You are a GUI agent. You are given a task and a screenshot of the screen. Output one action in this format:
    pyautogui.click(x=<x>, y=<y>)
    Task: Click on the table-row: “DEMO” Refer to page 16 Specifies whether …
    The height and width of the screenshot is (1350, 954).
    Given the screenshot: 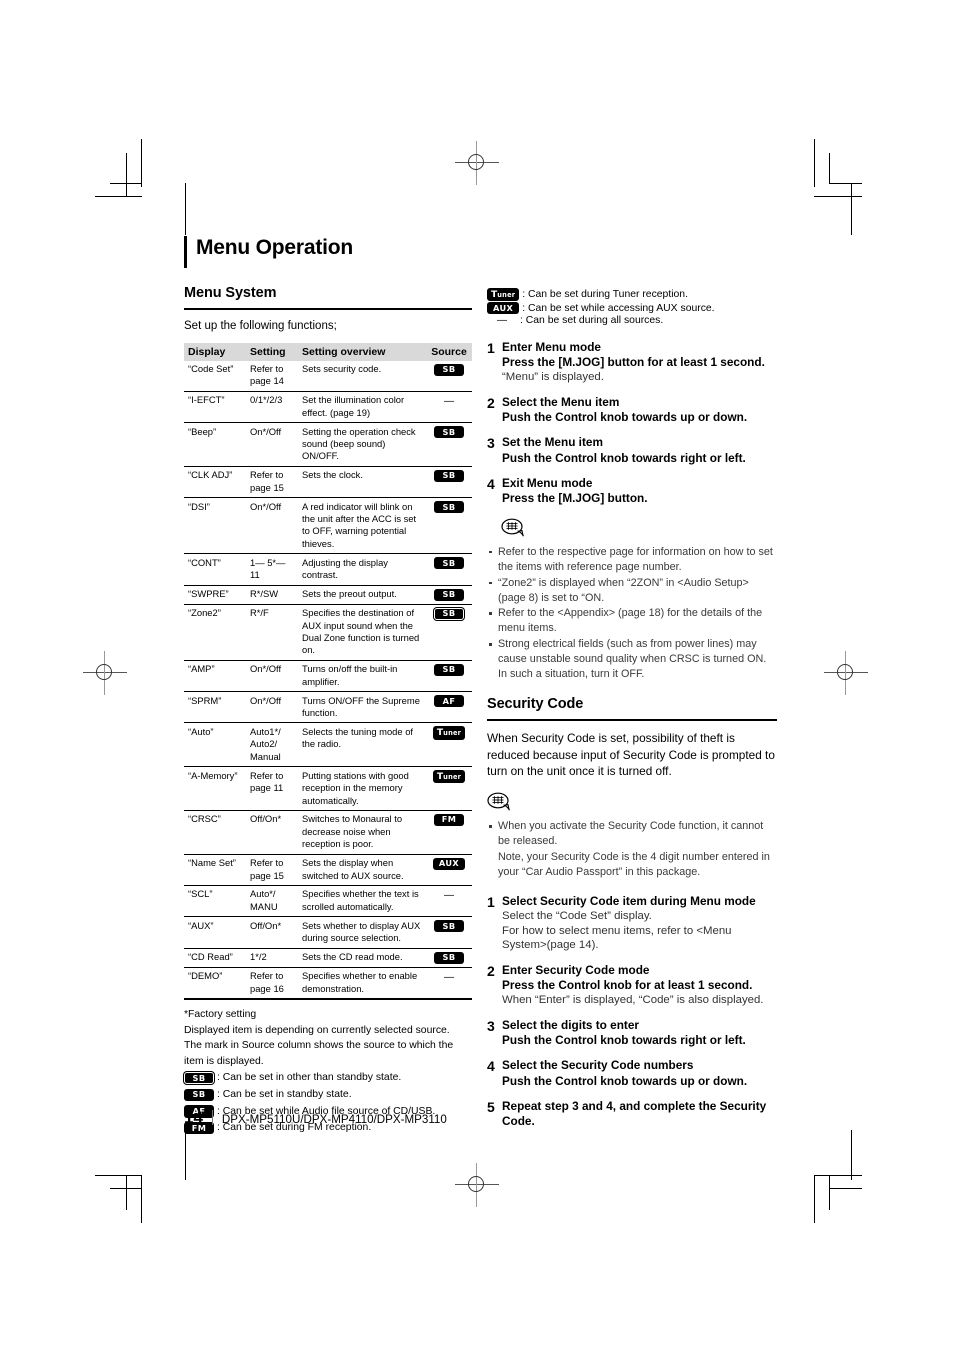 What is the action you would take?
    pyautogui.click(x=328, y=983)
    